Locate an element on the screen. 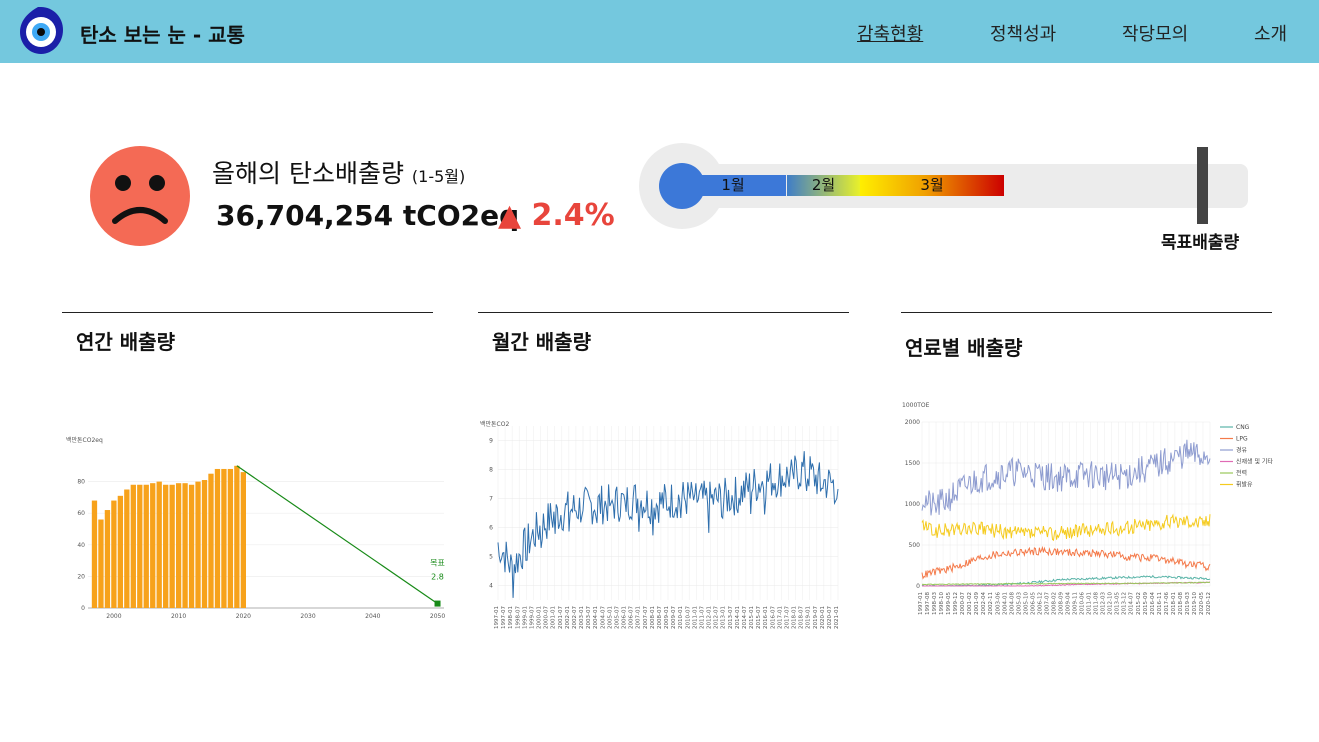  x-tick-label: 2001-07 is located at coordinates (561, 617).